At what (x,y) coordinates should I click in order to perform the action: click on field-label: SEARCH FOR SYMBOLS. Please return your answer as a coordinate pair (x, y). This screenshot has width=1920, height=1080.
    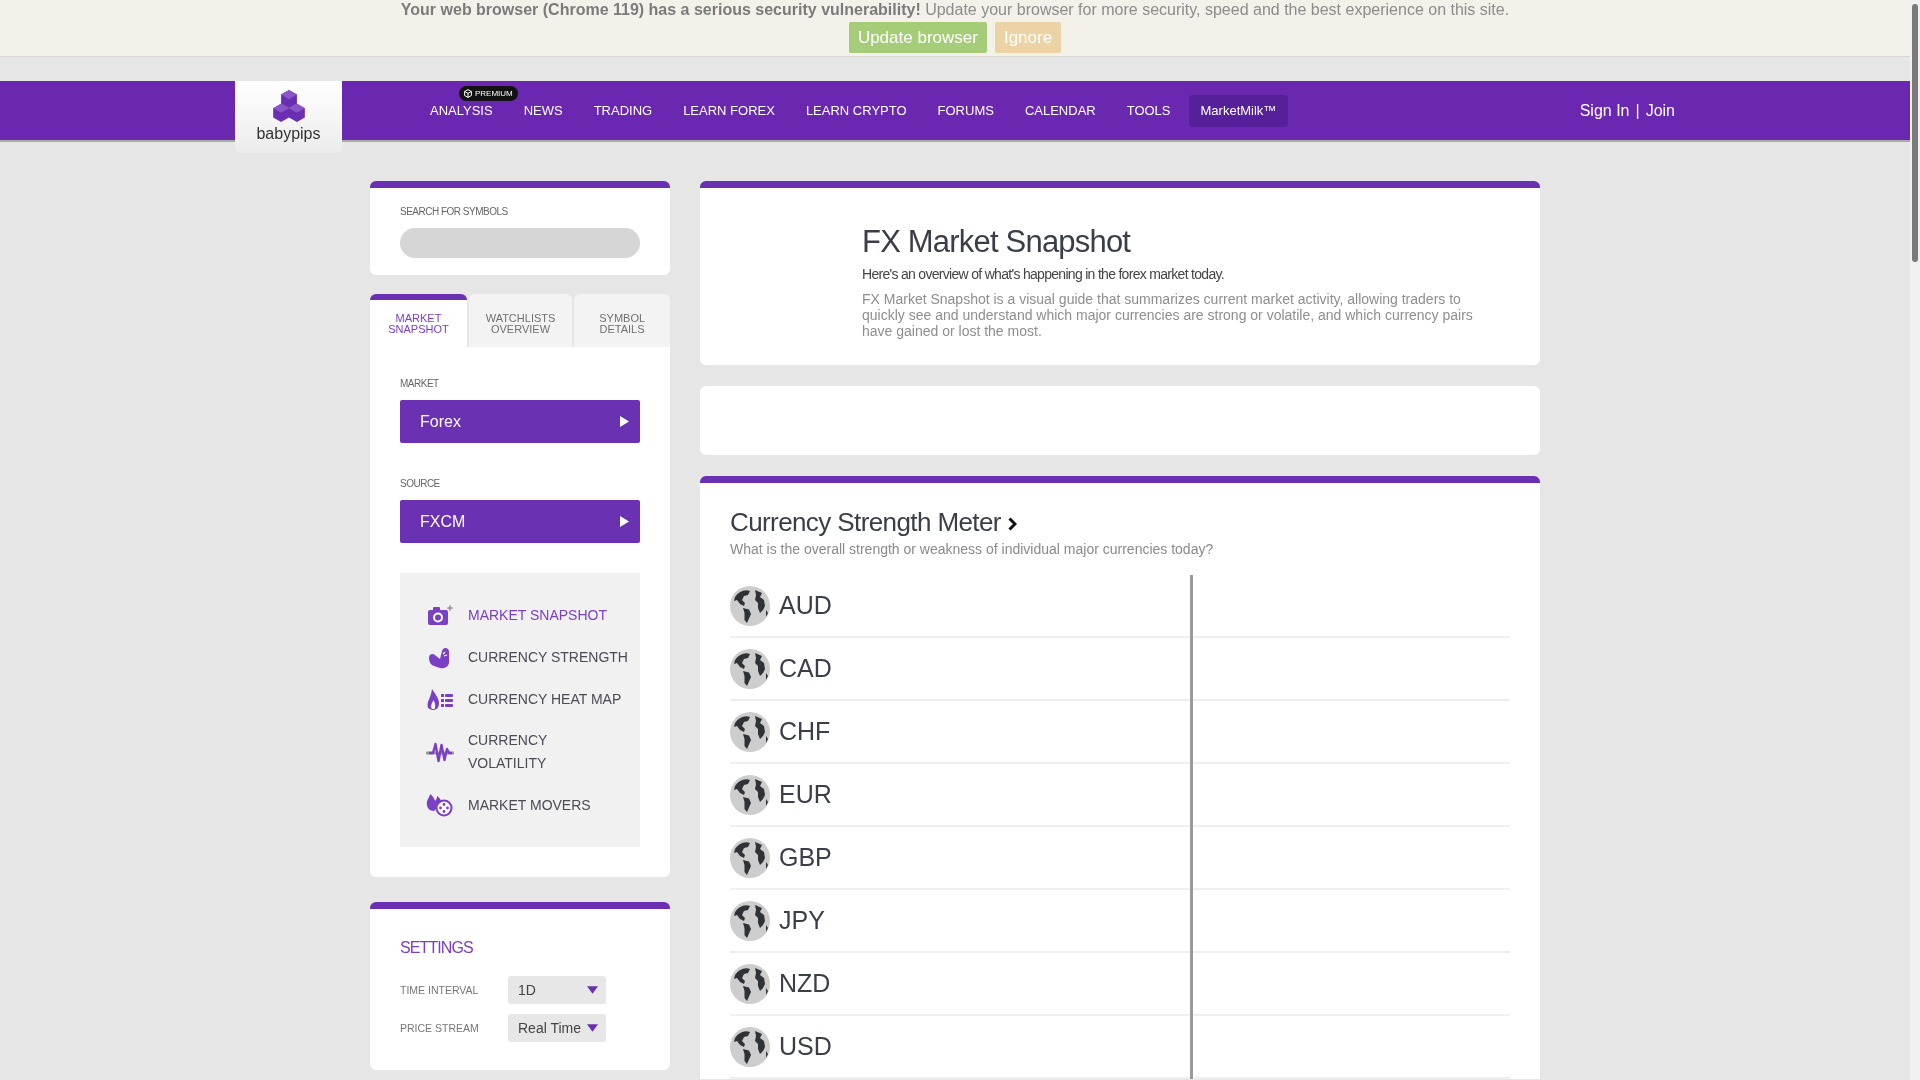
    Looking at the image, I should click on (454, 212).